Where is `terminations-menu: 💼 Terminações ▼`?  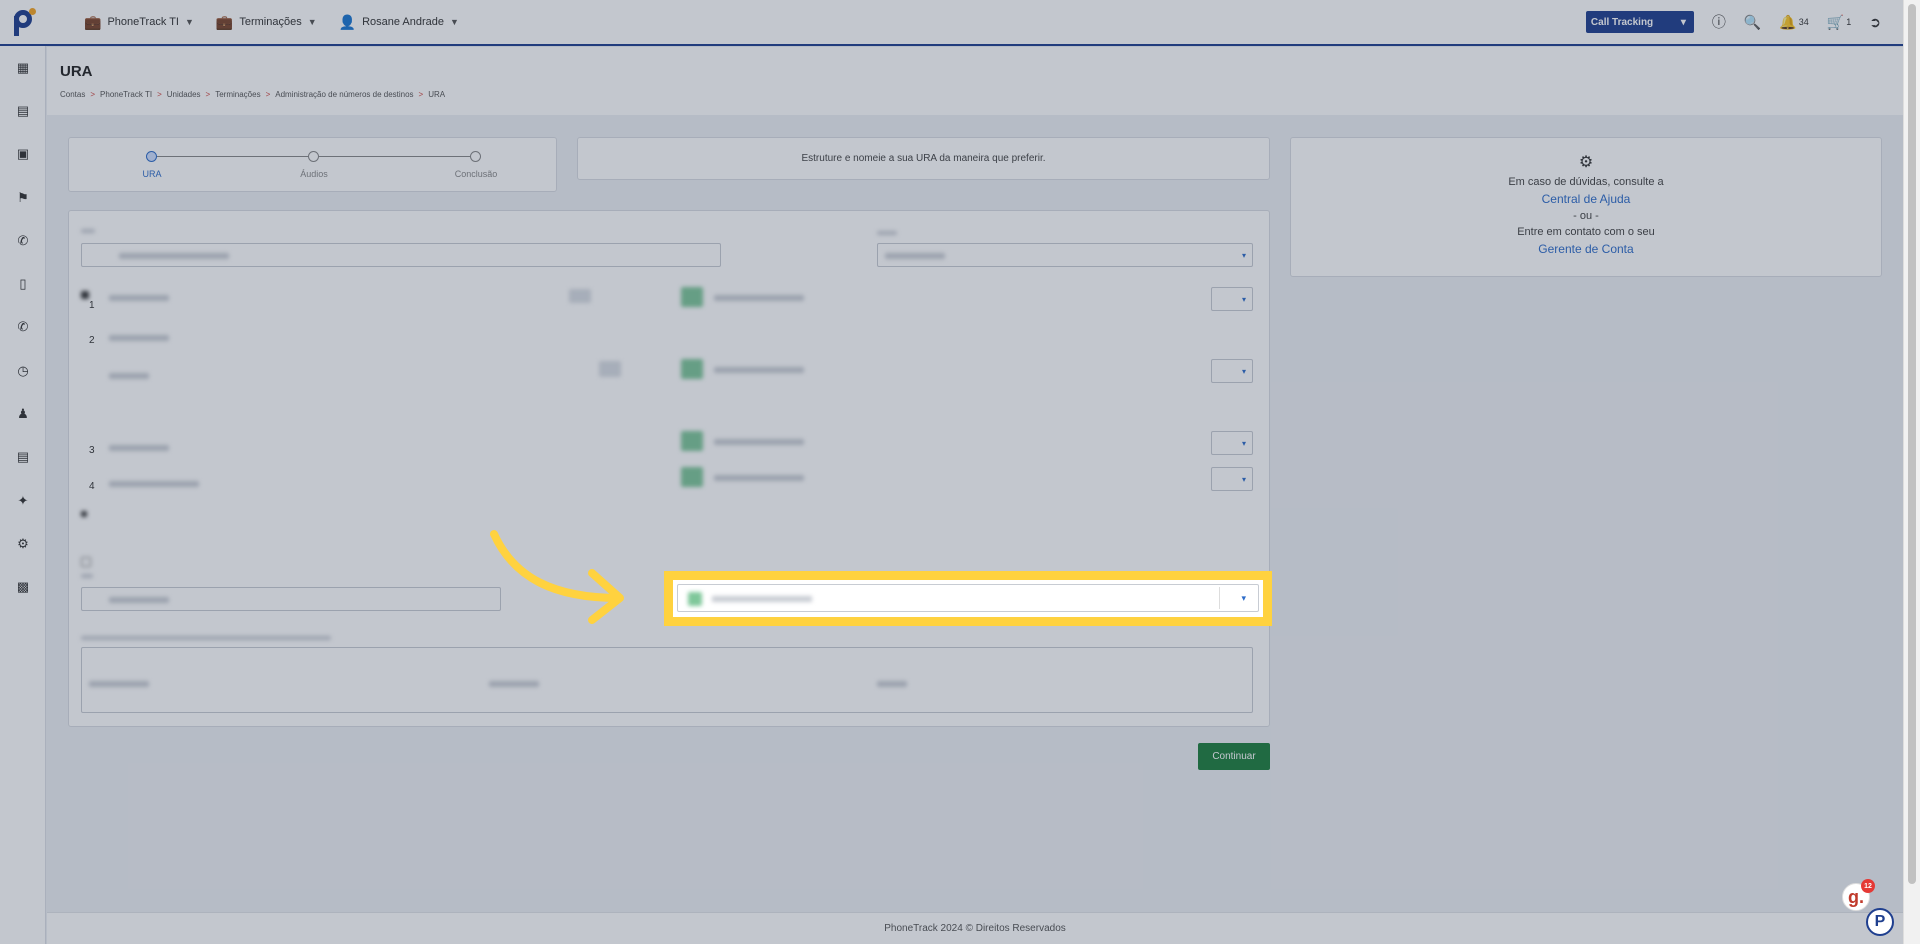 terminations-menu: 💼 Terminações ▼ is located at coordinates (266, 22).